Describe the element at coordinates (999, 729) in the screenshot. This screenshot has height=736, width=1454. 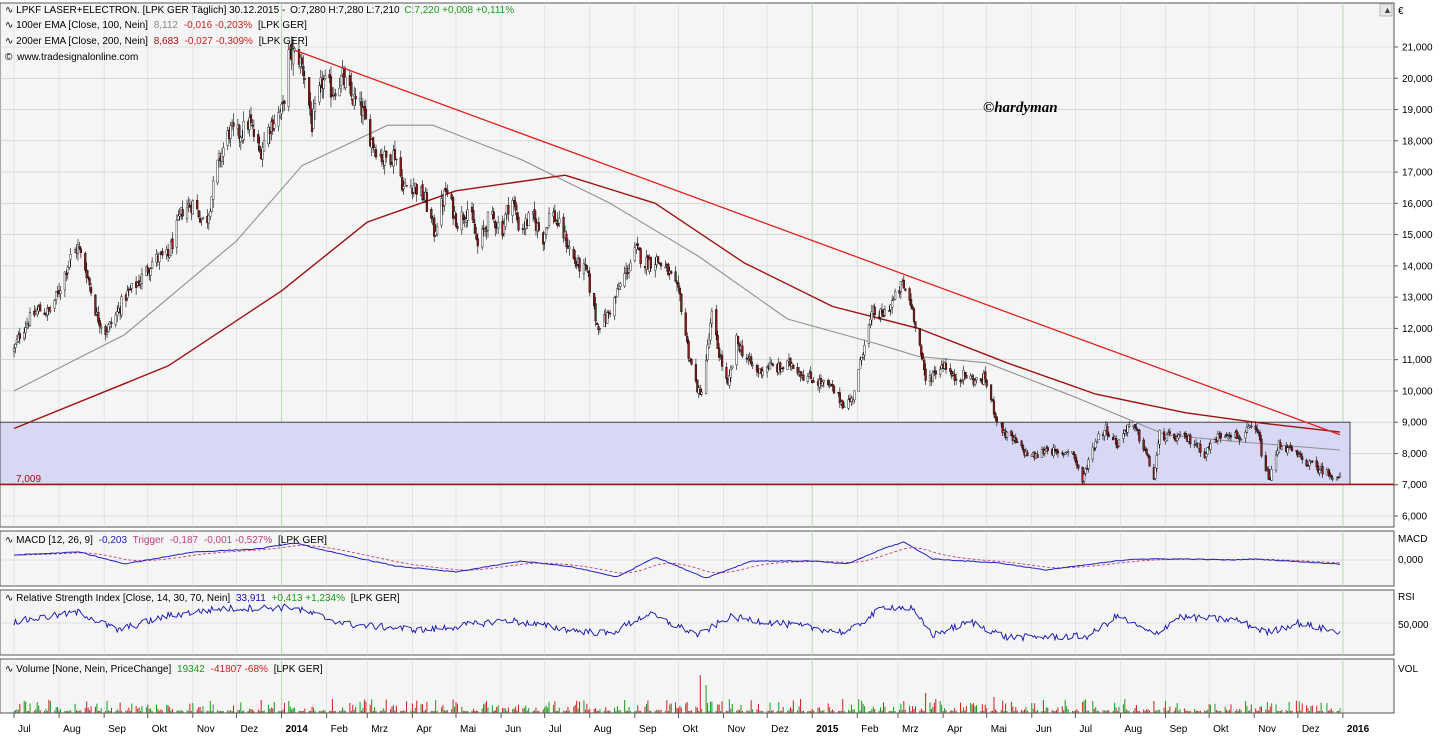
I see `x-tick-label: Mai` at that location.